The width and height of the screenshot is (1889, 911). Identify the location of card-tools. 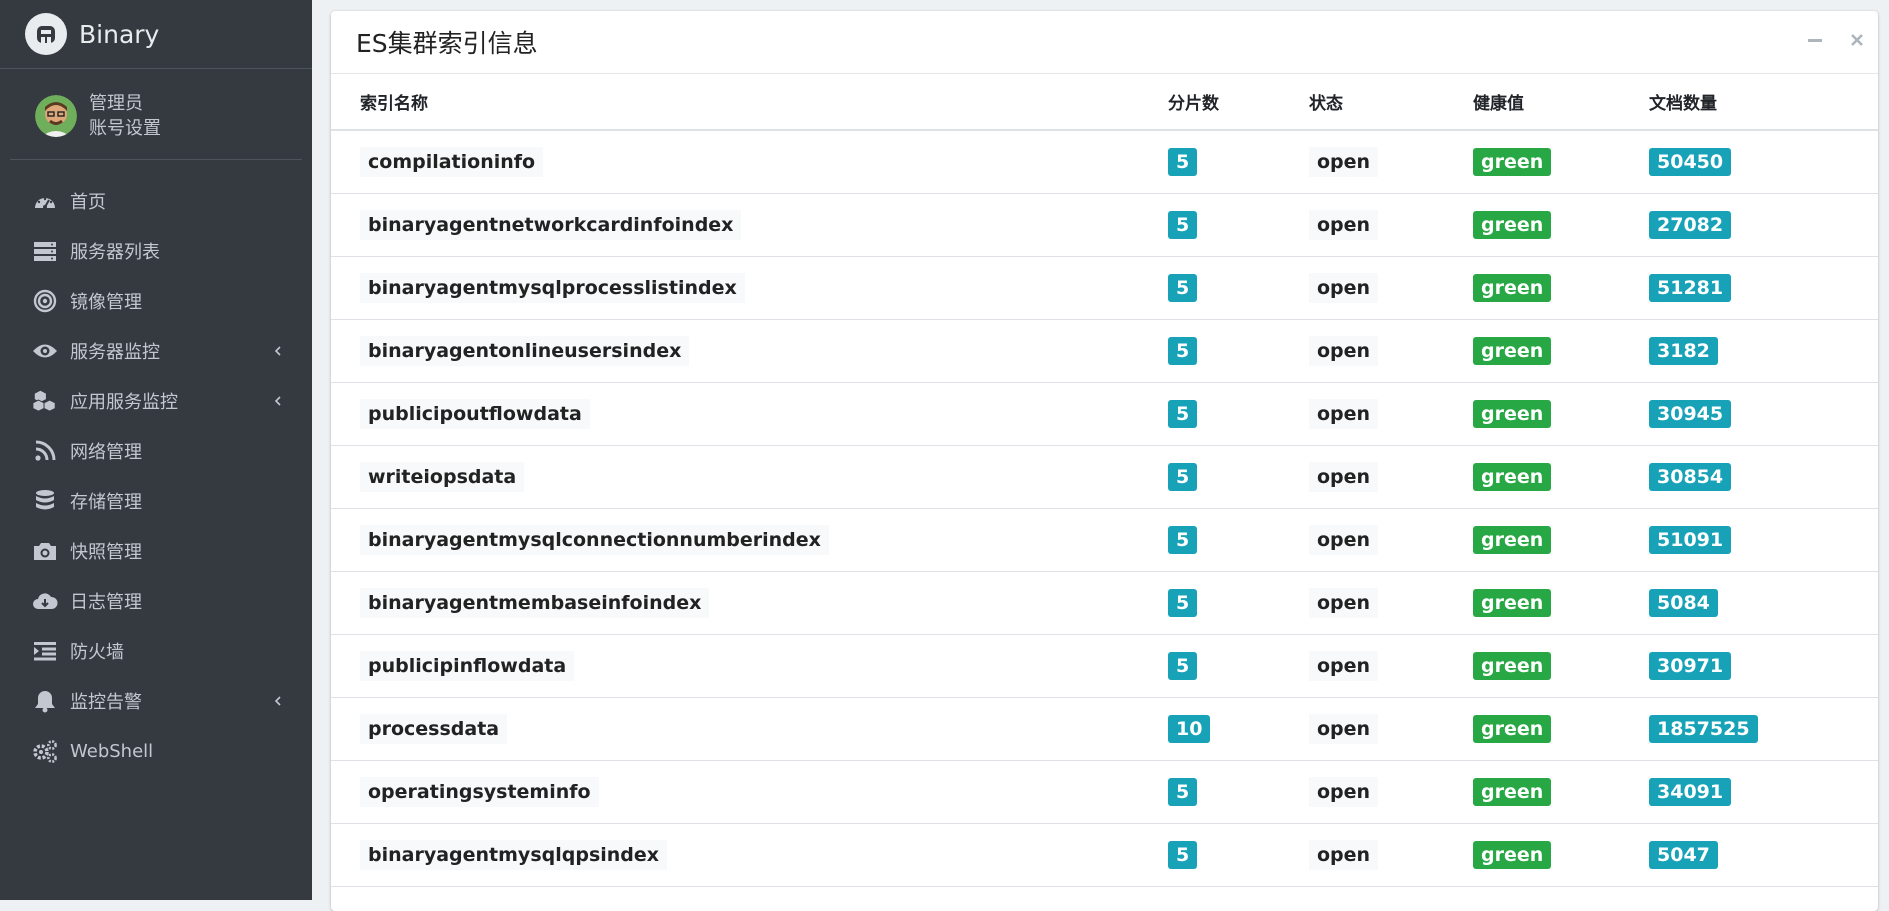
(1836, 40).